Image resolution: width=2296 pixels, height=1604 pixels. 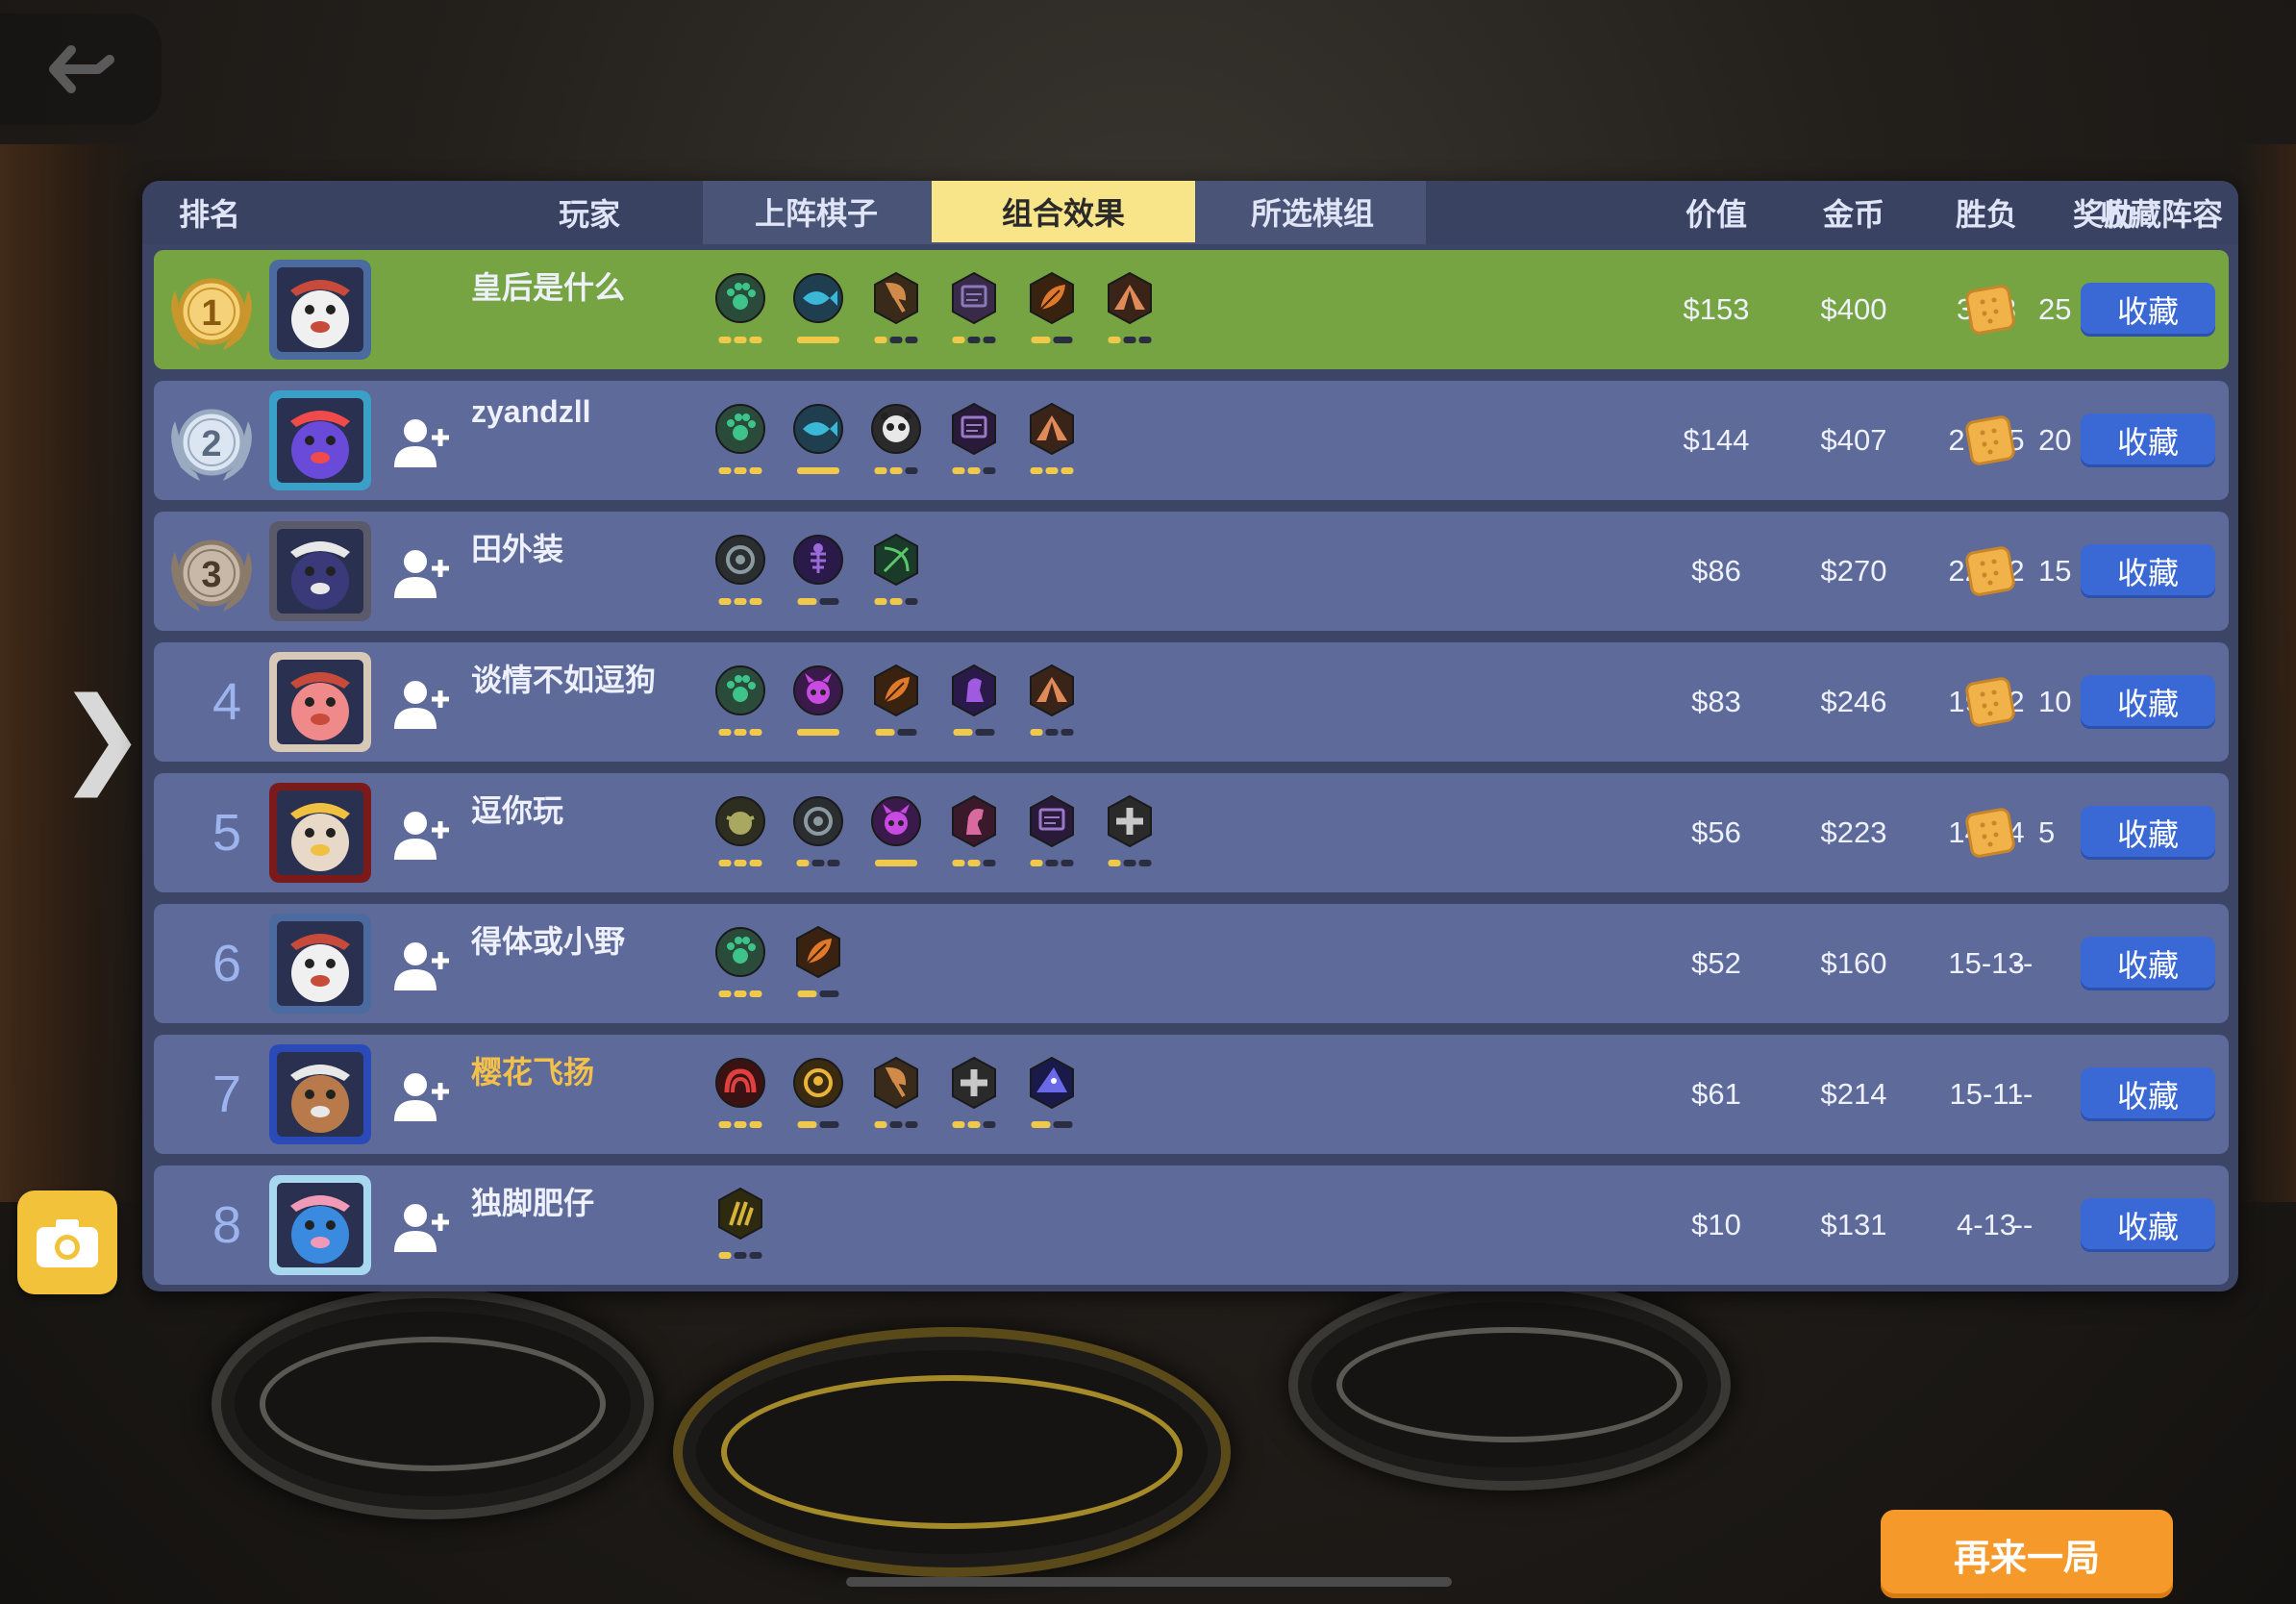 What do you see at coordinates (227, 963) in the screenshot?
I see `rank-number: 6` at bounding box center [227, 963].